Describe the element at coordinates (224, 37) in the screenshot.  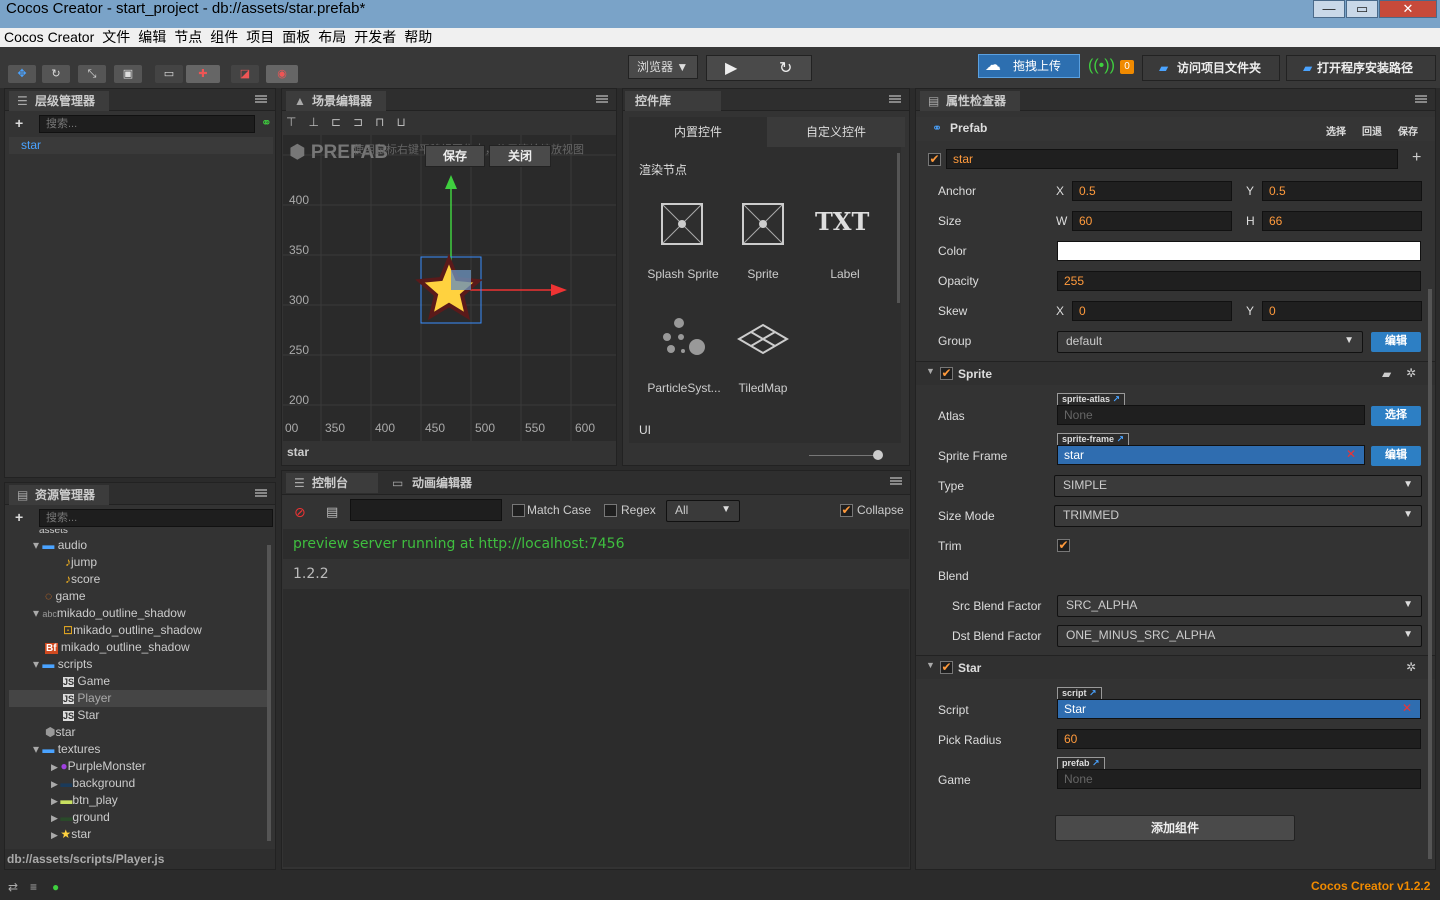
I see `menu-component: 组件` at that location.